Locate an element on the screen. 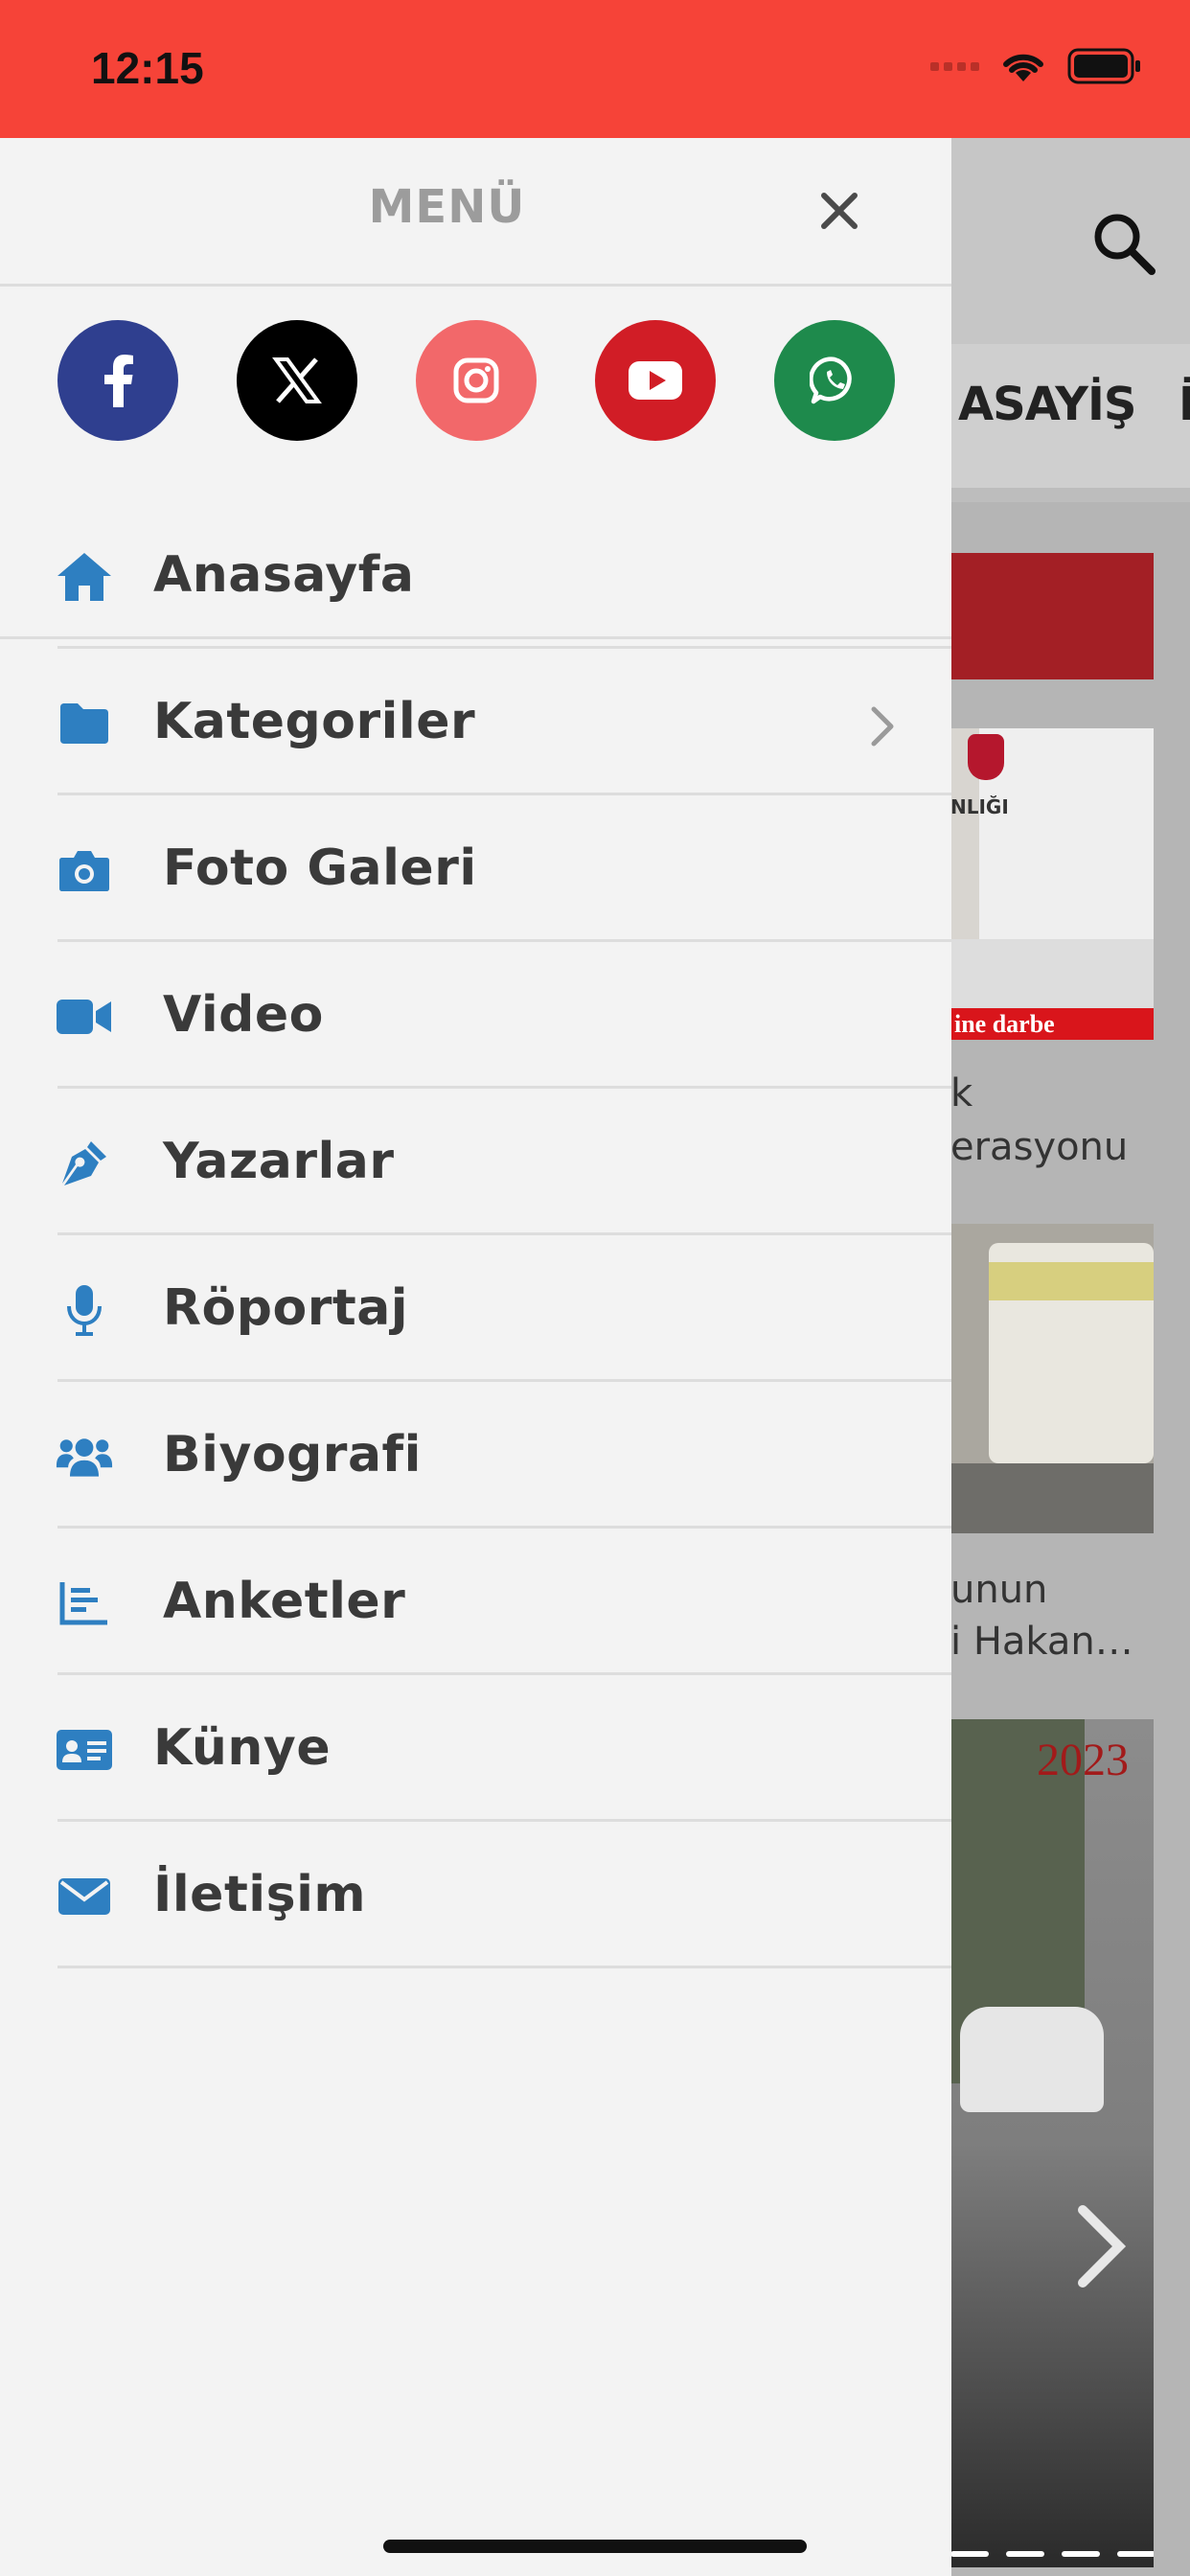  news-card-title-line: erasyonu is located at coordinates (1039, 1147).